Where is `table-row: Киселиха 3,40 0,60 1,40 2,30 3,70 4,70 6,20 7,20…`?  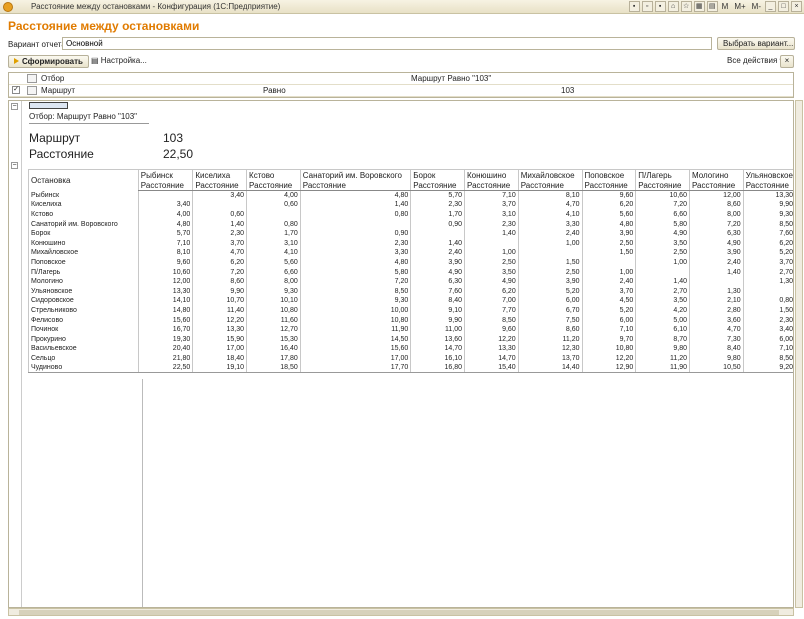
table-row: Киселиха 3,40 0,60 1,40 2,30 3,70 4,70 6,20 7,20… is located at coordinates (410, 205).